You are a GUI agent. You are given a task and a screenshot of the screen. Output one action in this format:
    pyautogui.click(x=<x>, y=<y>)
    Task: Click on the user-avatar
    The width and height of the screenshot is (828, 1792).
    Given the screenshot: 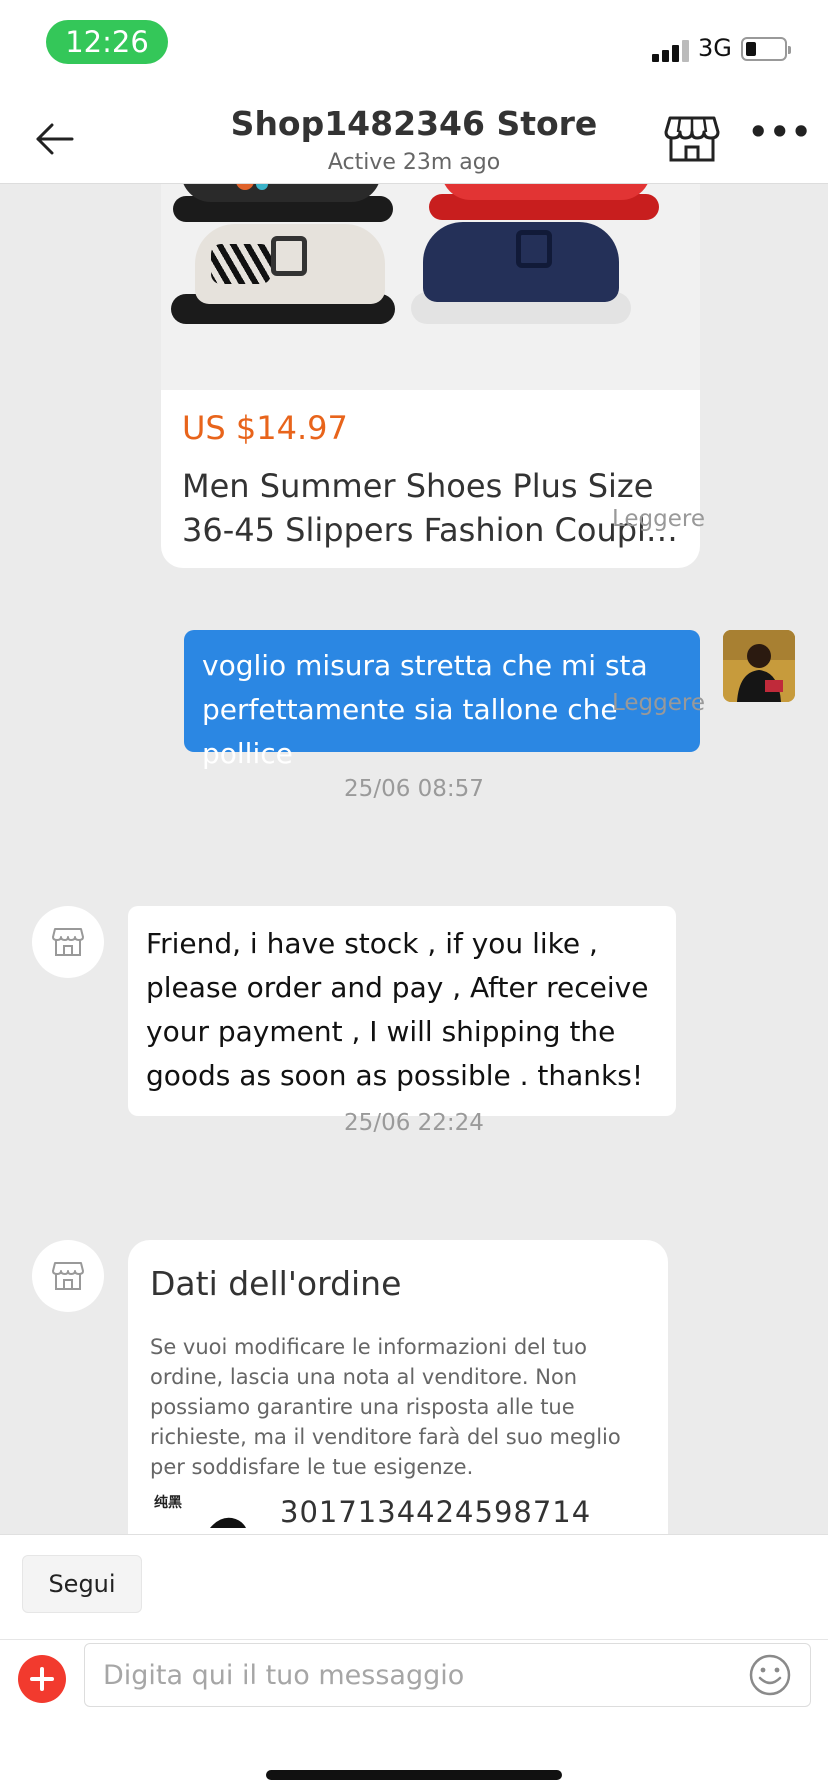 What is the action you would take?
    pyautogui.click(x=759, y=666)
    